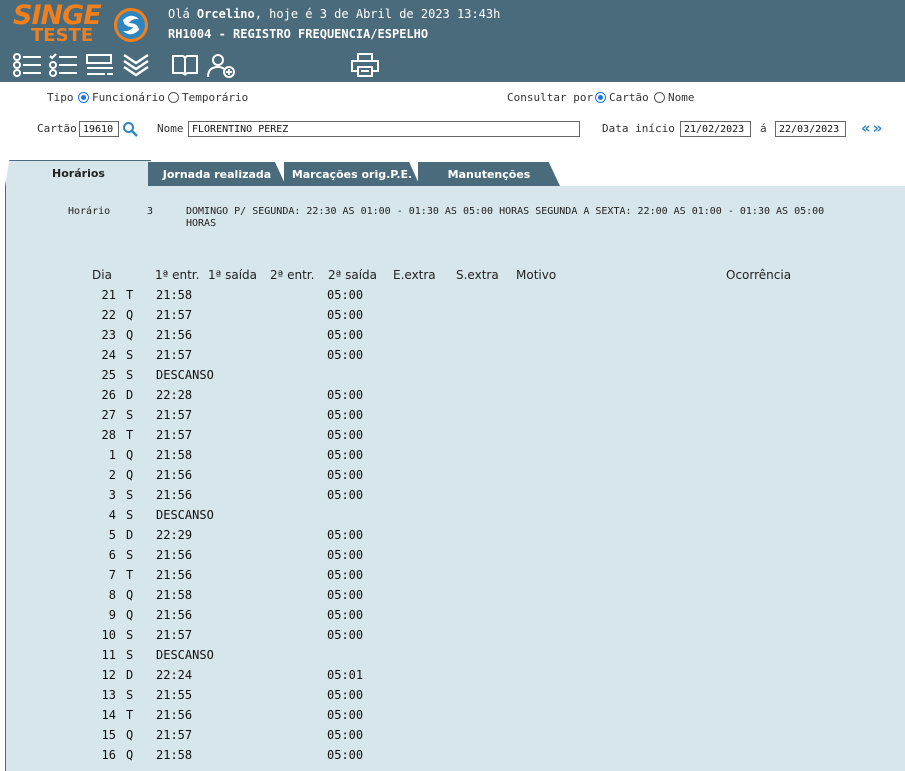  What do you see at coordinates (112, 595) in the screenshot?
I see `day-cell: 8` at bounding box center [112, 595].